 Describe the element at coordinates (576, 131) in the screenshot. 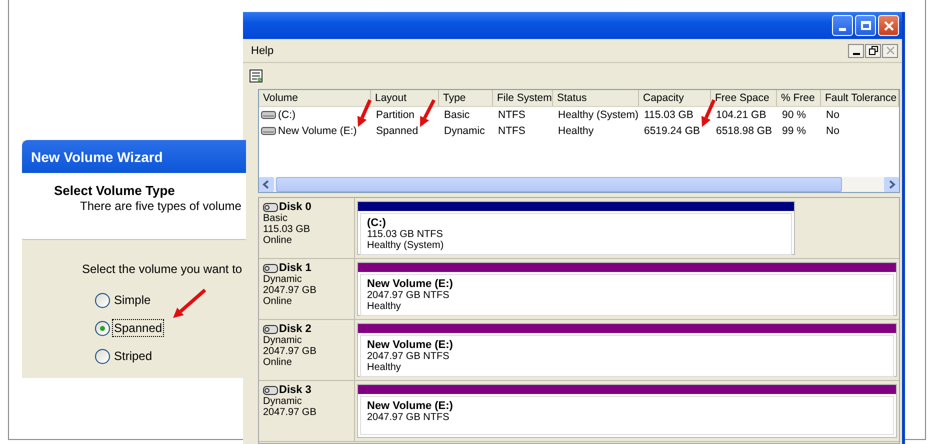

I see `table-cell: Healthy` at that location.